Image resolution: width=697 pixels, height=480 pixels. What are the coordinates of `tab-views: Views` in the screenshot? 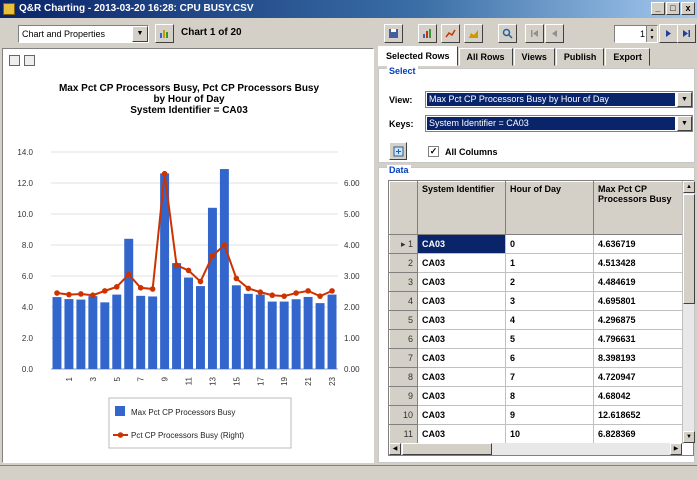 It's located at (534, 57).